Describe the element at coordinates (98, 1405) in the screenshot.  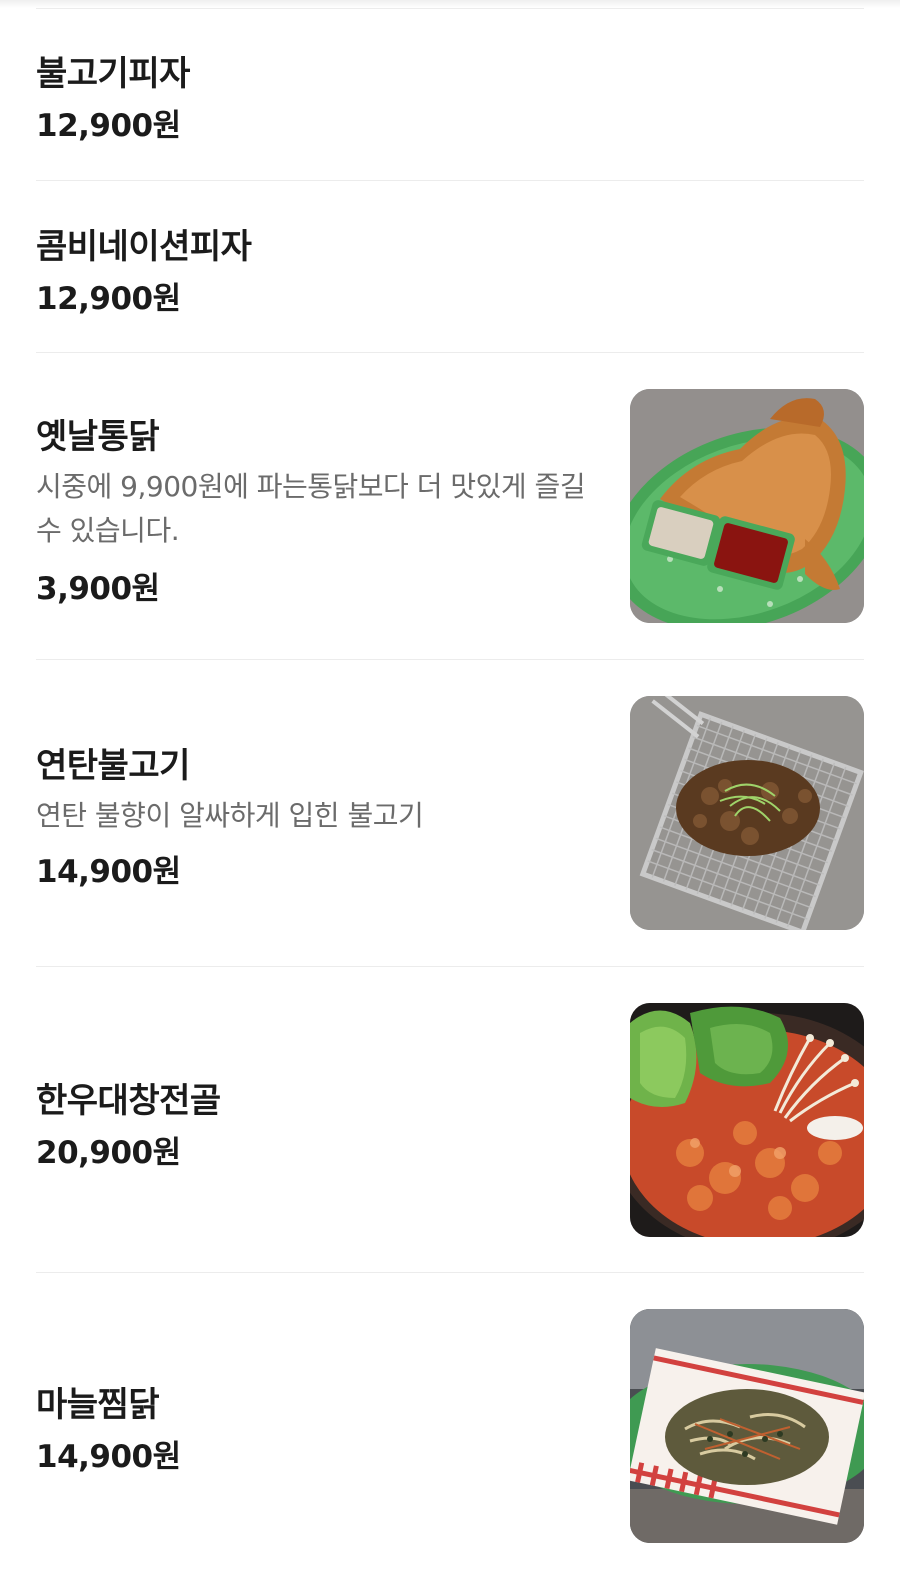
I see `menu-item-name: 마늘찜닭` at that location.